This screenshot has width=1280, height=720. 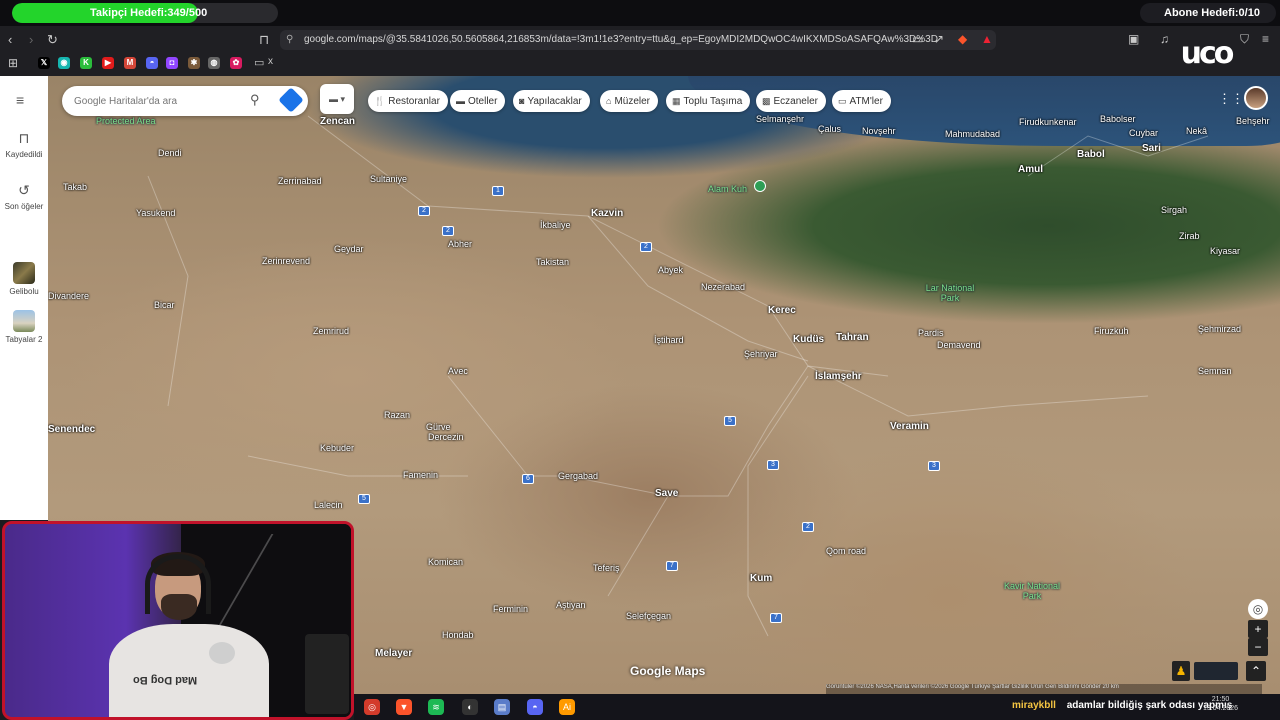 I want to click on place-label: Qom road, so click(x=846, y=551).